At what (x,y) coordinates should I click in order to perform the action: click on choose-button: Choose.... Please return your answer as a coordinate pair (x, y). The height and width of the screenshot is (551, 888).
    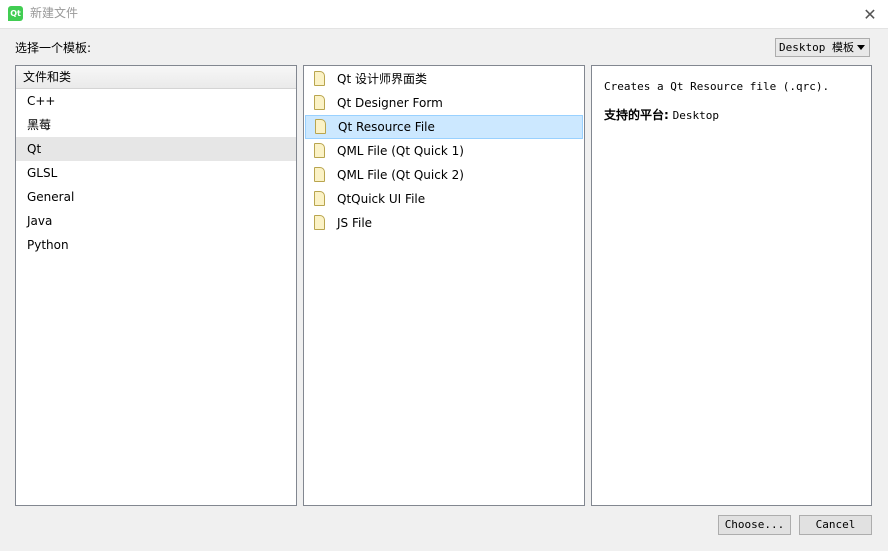
    Looking at the image, I should click on (754, 525).